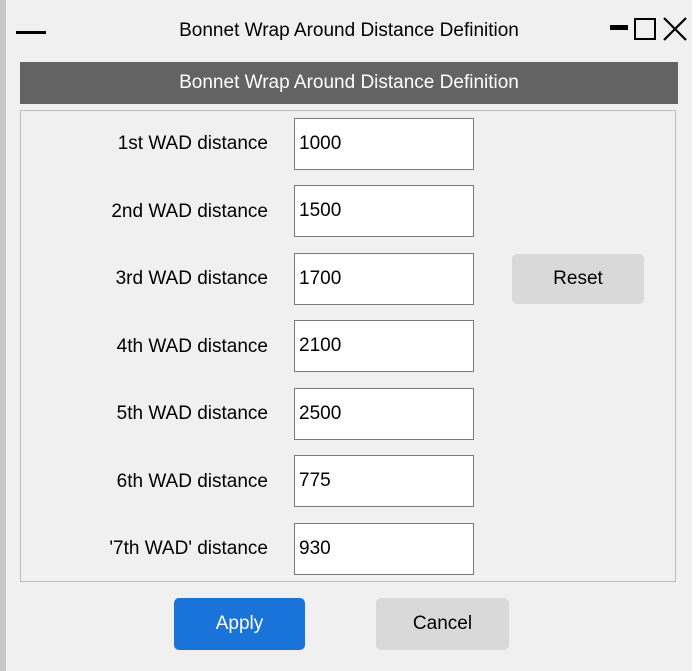 The height and width of the screenshot is (671, 698). I want to click on minimize-icon, so click(619, 29).